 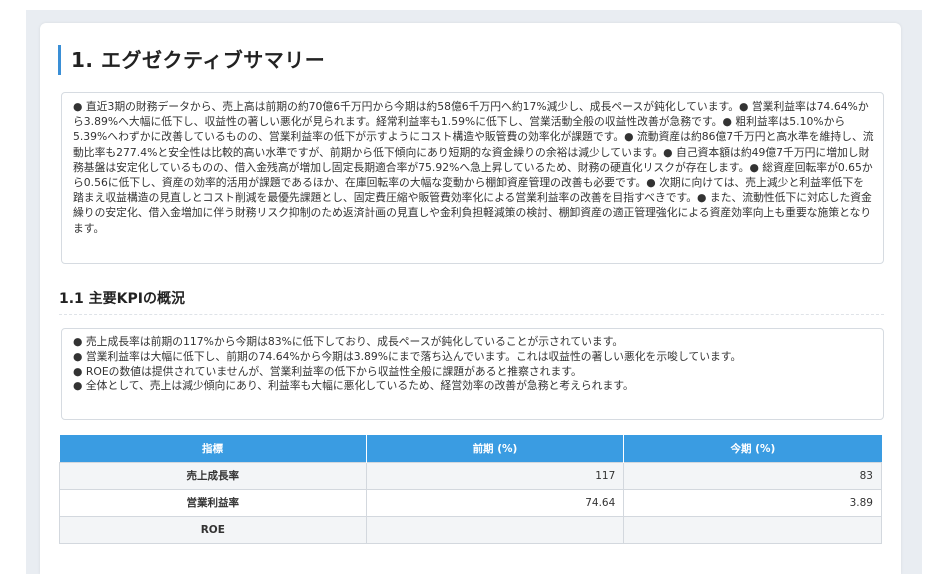 What do you see at coordinates (471, 314) in the screenshot?
I see `section-divider` at bounding box center [471, 314].